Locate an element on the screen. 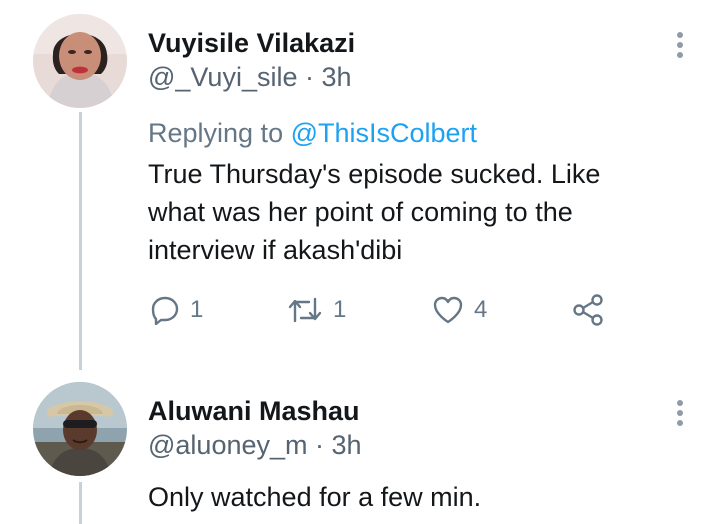 The image size is (720, 524). tweet-text: Only watched for a few min. is located at coordinates (315, 497).